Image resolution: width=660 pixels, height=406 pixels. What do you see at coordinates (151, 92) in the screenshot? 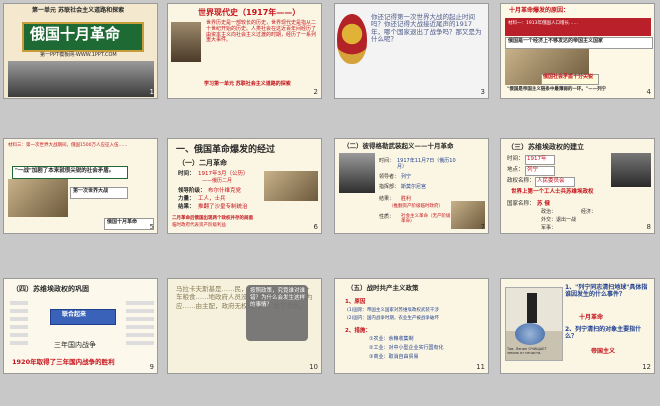
I see `slide-number: 1` at bounding box center [151, 92].